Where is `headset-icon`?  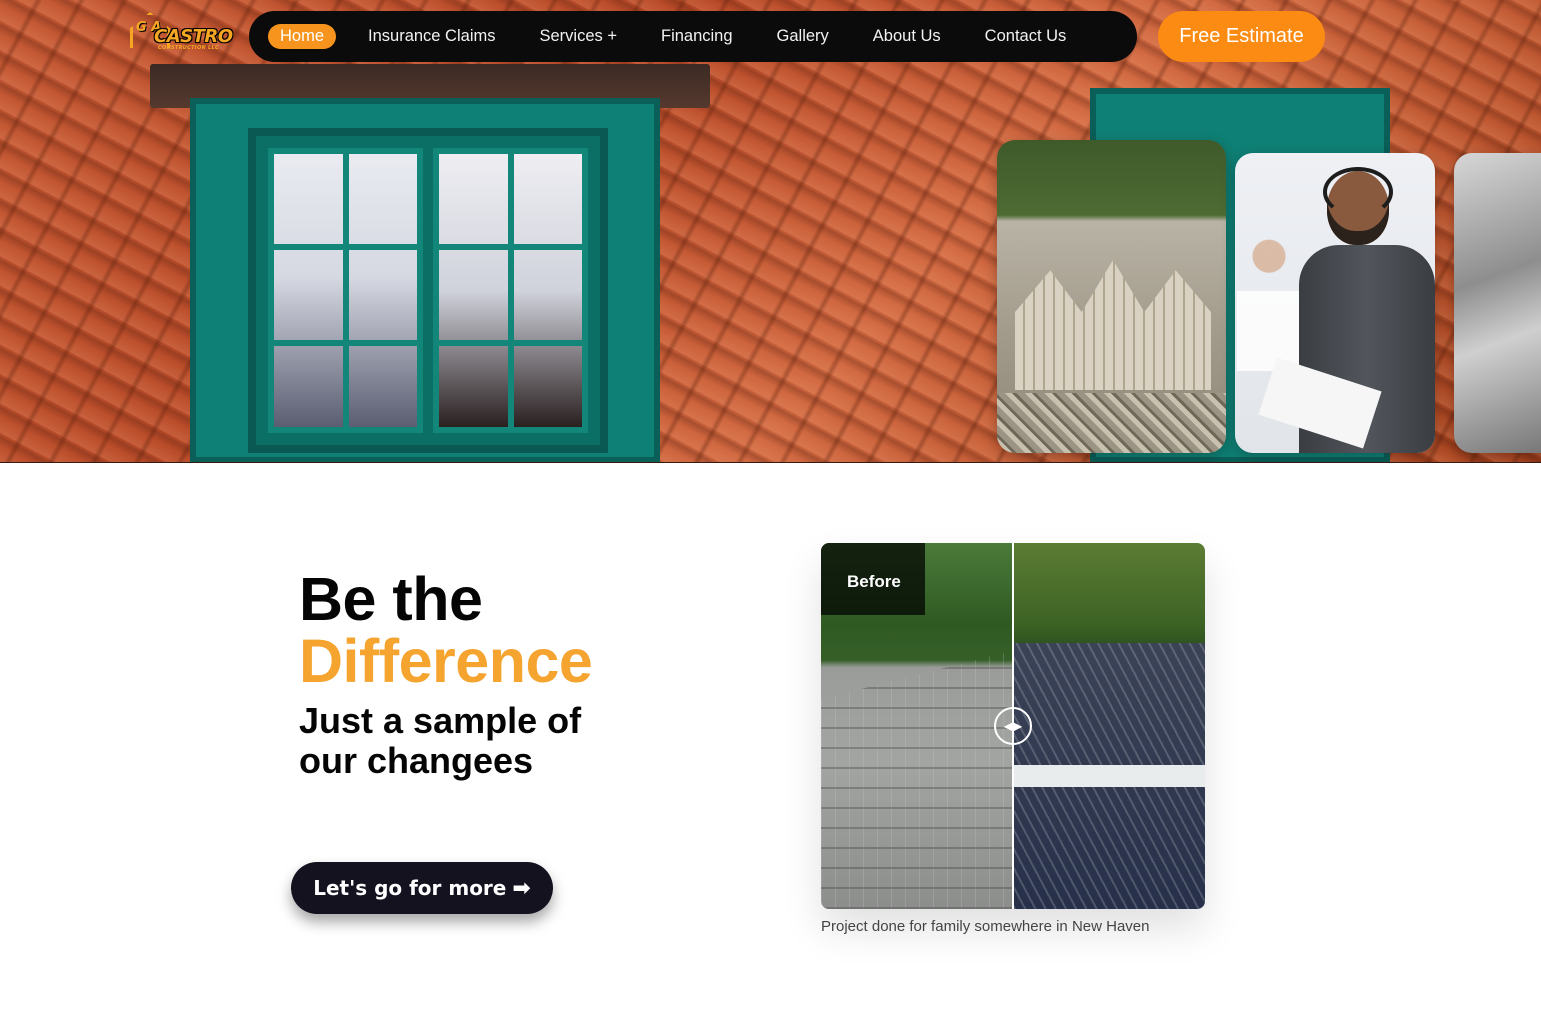 headset-icon is located at coordinates (1358, 192).